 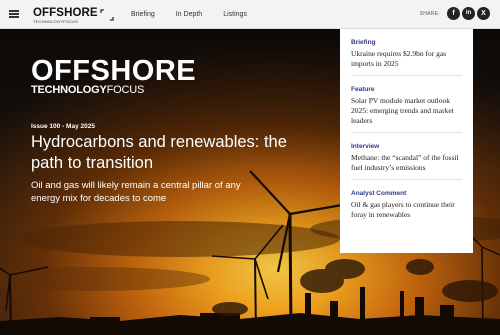 What do you see at coordinates (107, 15) in the screenshot?
I see `fullscreen-icon` at bounding box center [107, 15].